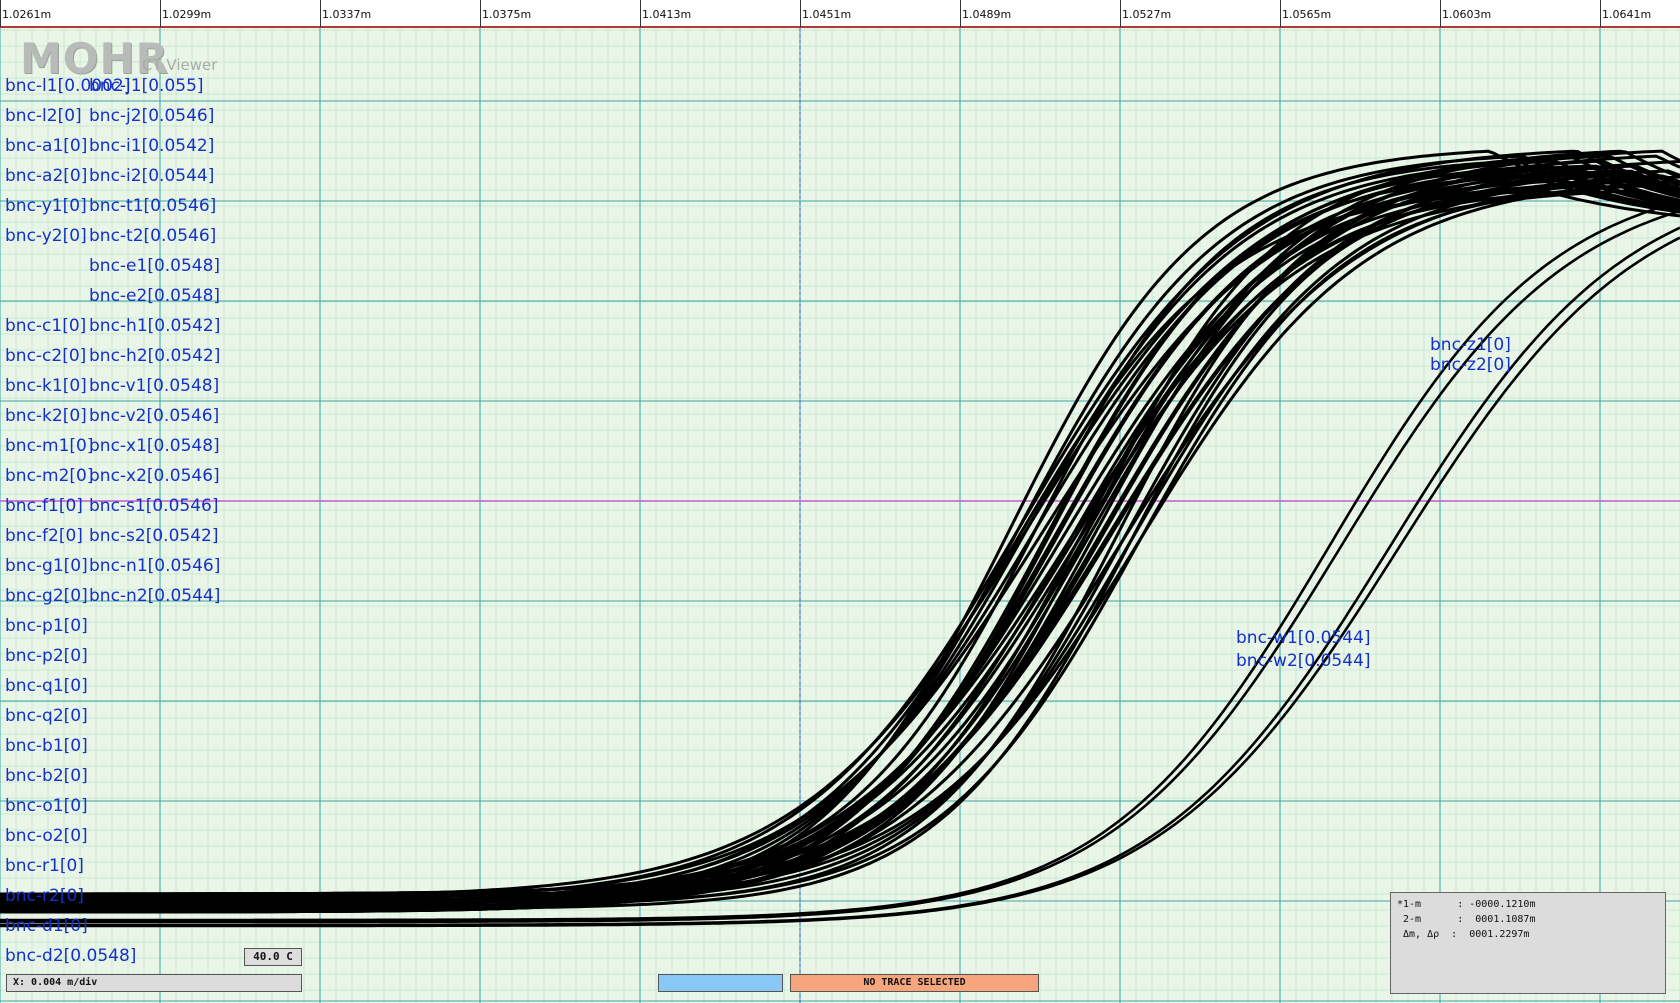 Image resolution: width=1680 pixels, height=1003 pixels. What do you see at coordinates (46, 806) in the screenshot?
I see `trace-label: bnc-o1[0]` at bounding box center [46, 806].